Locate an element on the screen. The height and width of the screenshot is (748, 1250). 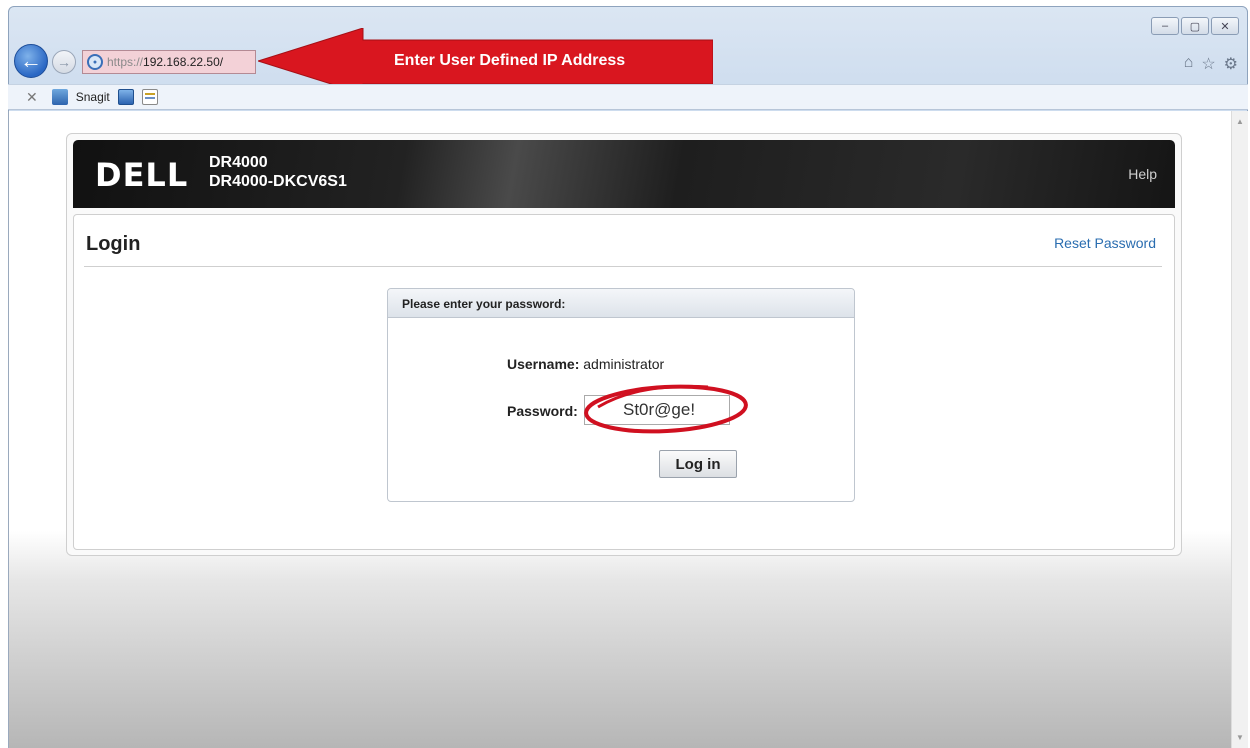
close-icon: ✕ is located at coordinates (32, 97).